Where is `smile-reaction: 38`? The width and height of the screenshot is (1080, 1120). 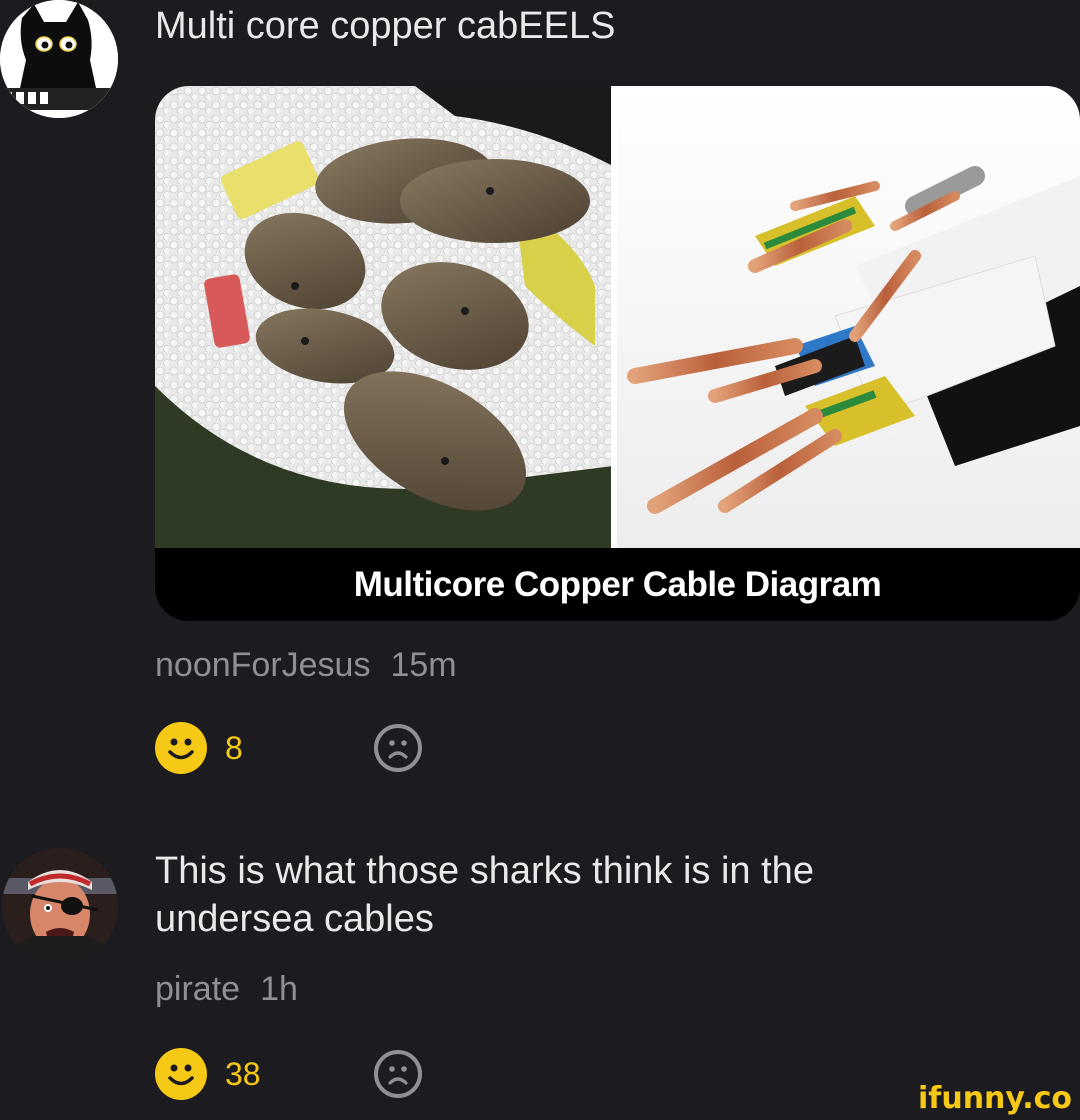 smile-reaction: 38 is located at coordinates (208, 1074).